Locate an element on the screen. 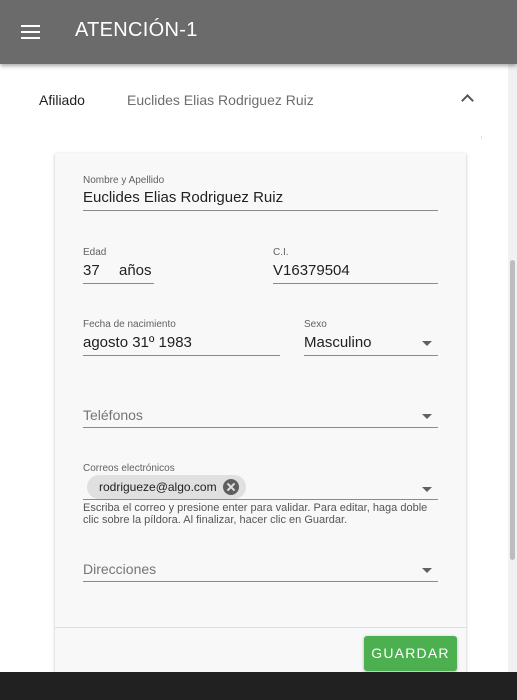 This screenshot has height=700, width=517. sexo-select: Sexo Masculino is located at coordinates (371, 337).